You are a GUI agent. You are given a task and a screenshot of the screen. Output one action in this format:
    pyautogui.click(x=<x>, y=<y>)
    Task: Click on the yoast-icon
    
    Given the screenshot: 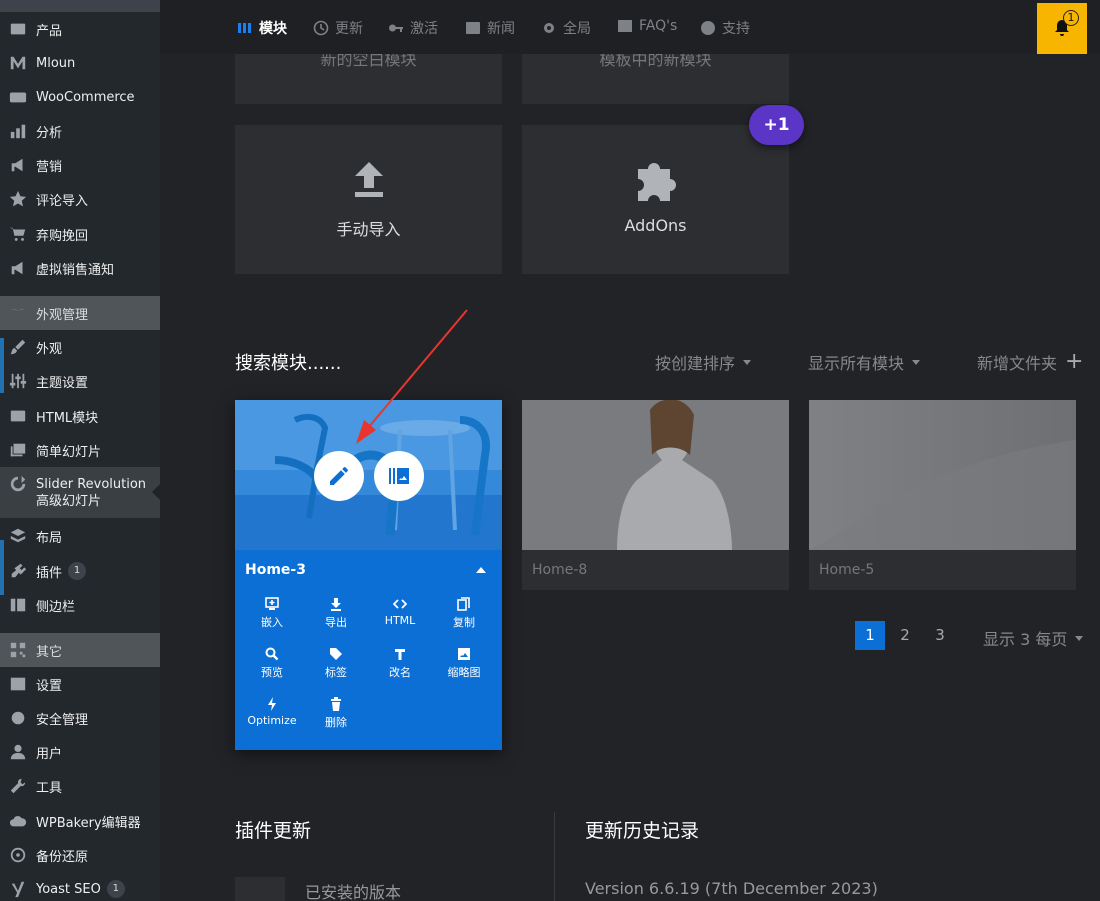 What is the action you would take?
    pyautogui.click(x=18, y=889)
    